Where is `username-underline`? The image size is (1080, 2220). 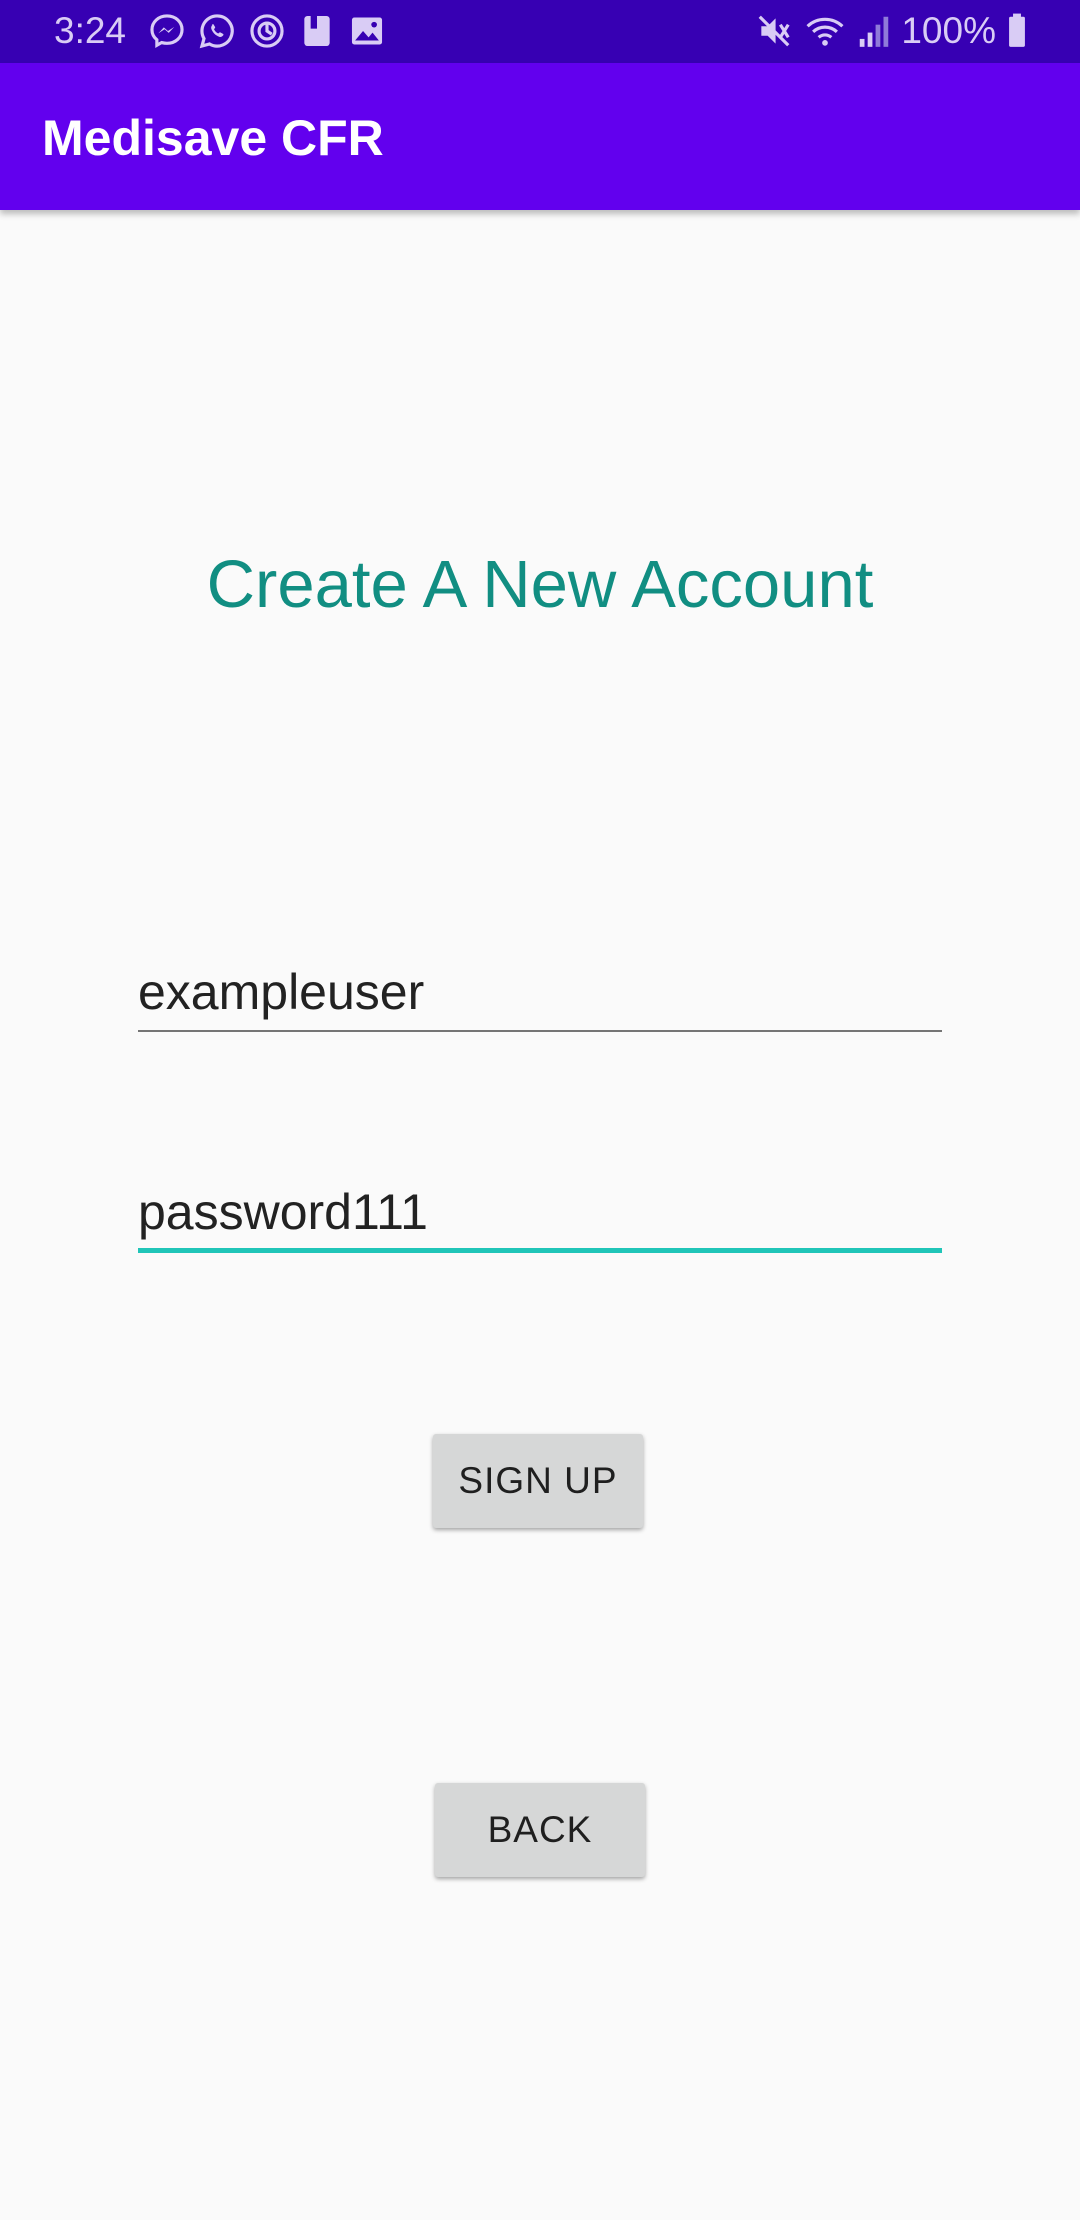
username-underline is located at coordinates (540, 1031).